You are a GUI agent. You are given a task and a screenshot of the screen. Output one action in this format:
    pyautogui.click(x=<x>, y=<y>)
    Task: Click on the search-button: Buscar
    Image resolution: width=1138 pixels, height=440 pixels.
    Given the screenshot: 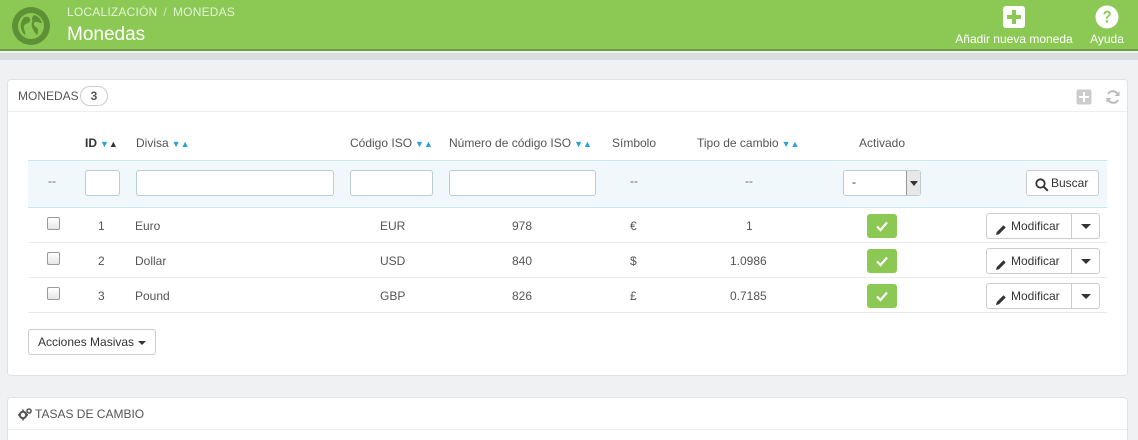 What is the action you would take?
    pyautogui.click(x=1062, y=183)
    